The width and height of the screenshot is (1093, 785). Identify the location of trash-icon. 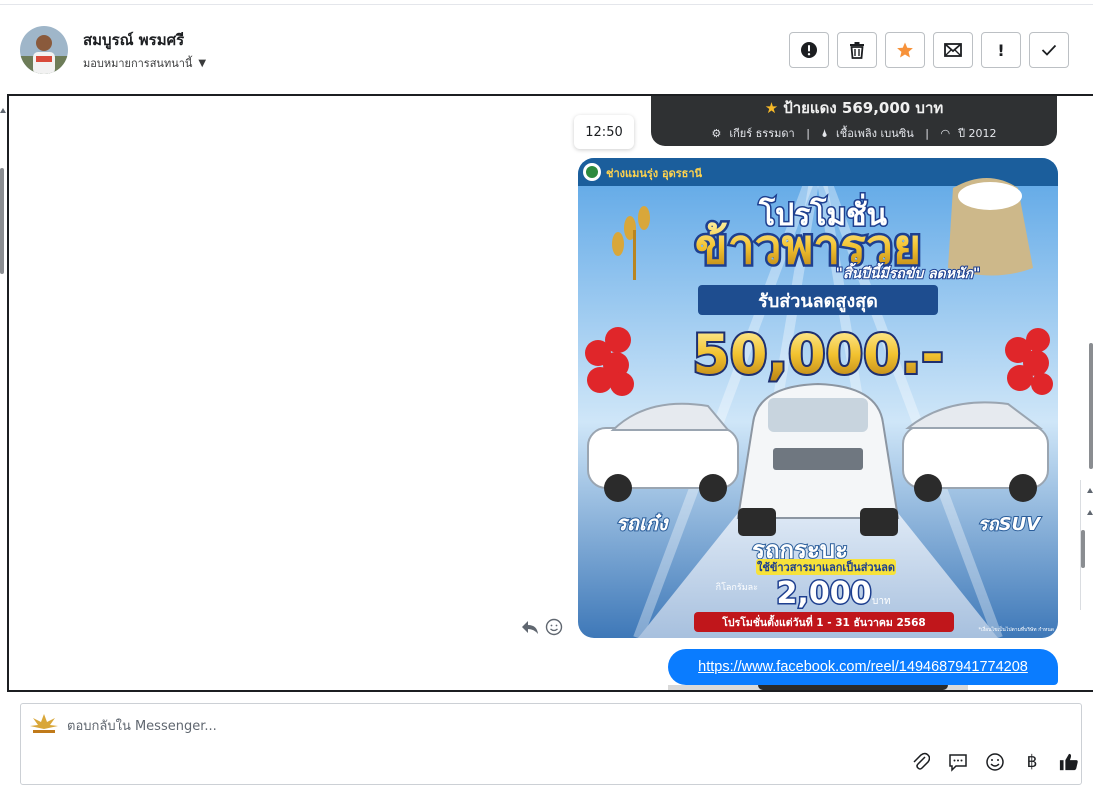
(857, 50).